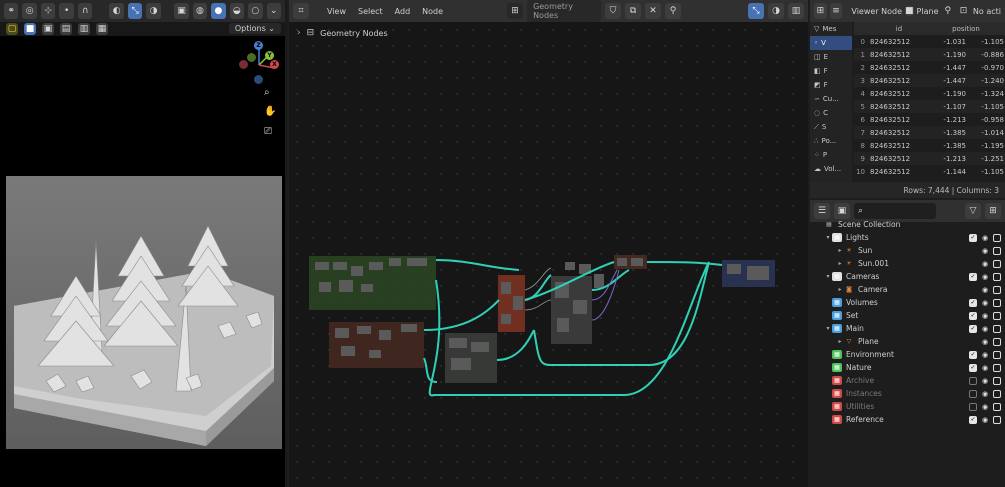  I want to click on outliner-item-sun-001: ▸ ☀ Sun.001 ◉, so click(907, 263).